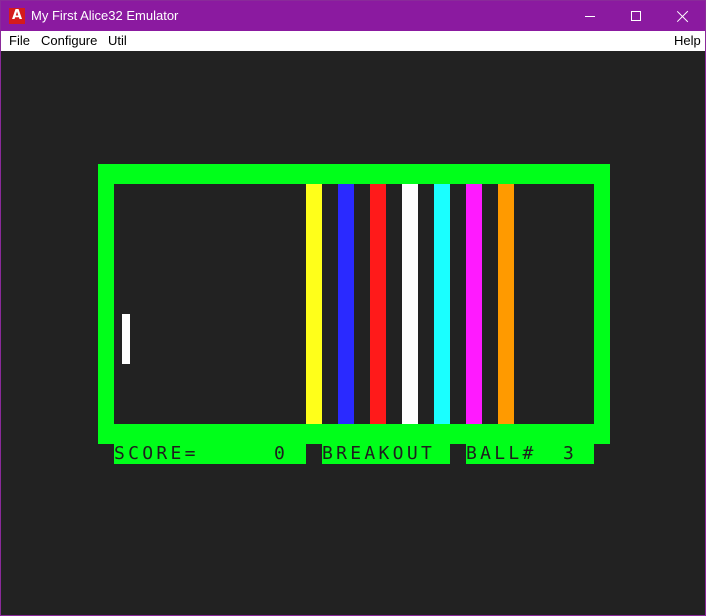 Image resolution: width=706 pixels, height=616 pixels. What do you see at coordinates (506, 304) in the screenshot?
I see `brick-column-orange` at bounding box center [506, 304].